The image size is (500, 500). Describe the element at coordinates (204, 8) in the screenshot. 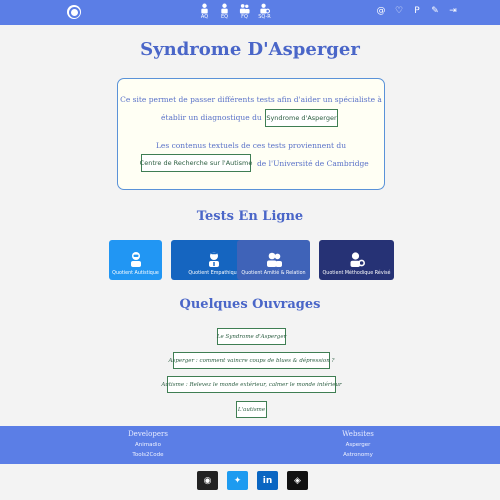

I see `robot-person-icon` at that location.